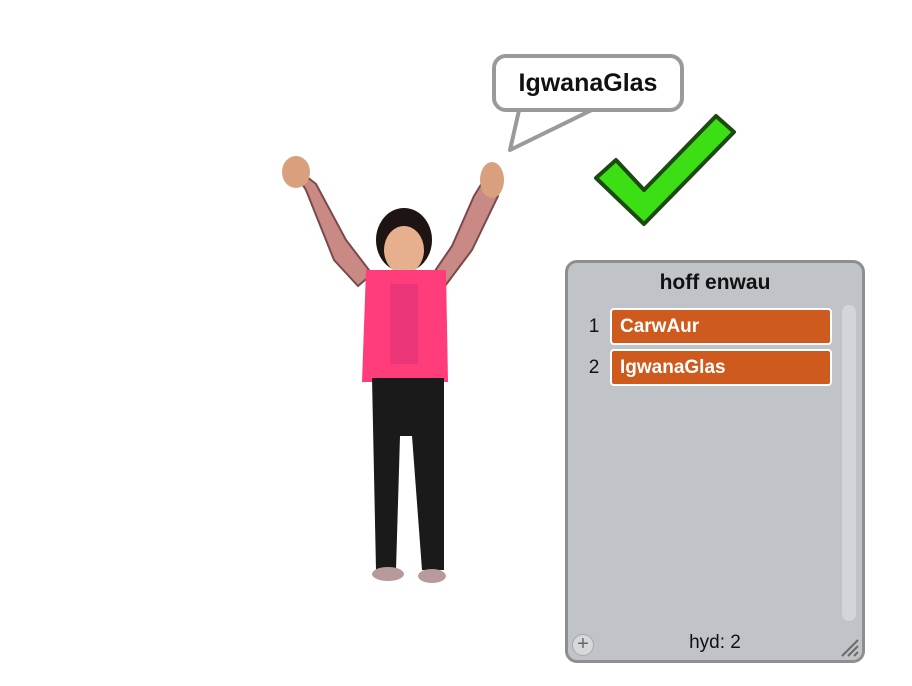  I want to click on list-item-index: 2, so click(594, 367).